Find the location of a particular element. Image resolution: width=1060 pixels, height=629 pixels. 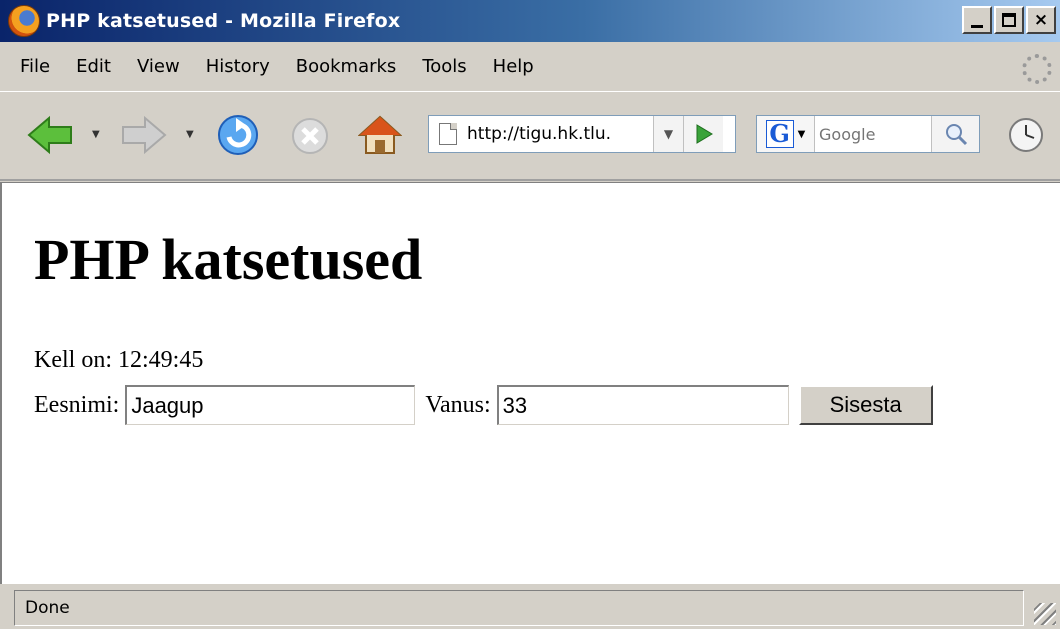

maximize-icon is located at coordinates (1009, 20).